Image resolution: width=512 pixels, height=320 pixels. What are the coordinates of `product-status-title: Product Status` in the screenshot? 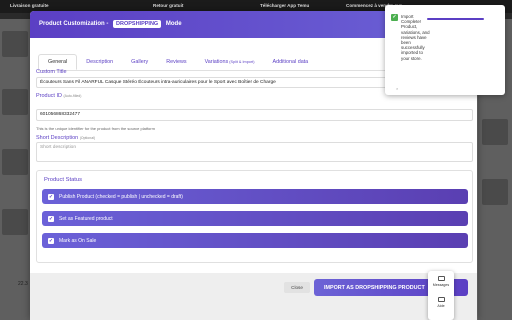 It's located at (63, 180).